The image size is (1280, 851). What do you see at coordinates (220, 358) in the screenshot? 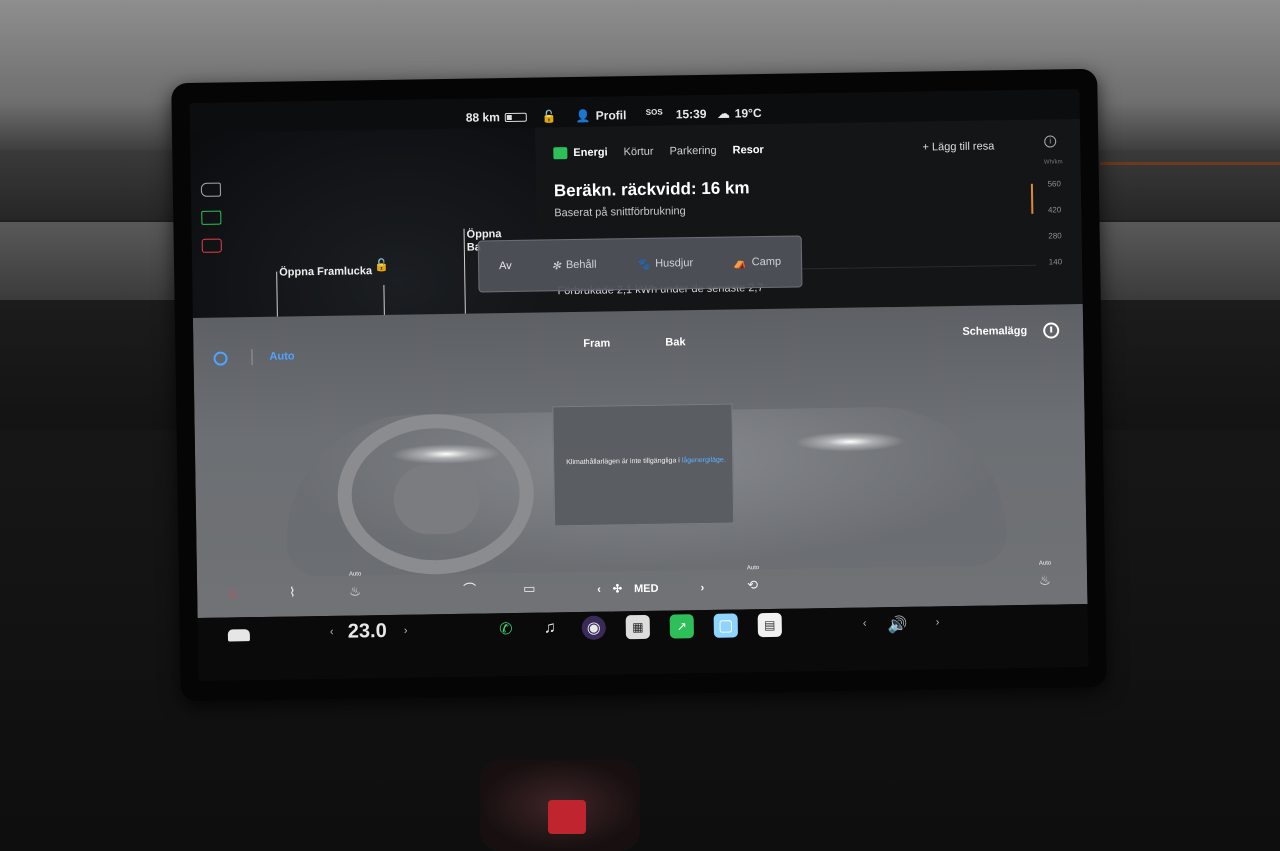
I see `power-icon` at bounding box center [220, 358].